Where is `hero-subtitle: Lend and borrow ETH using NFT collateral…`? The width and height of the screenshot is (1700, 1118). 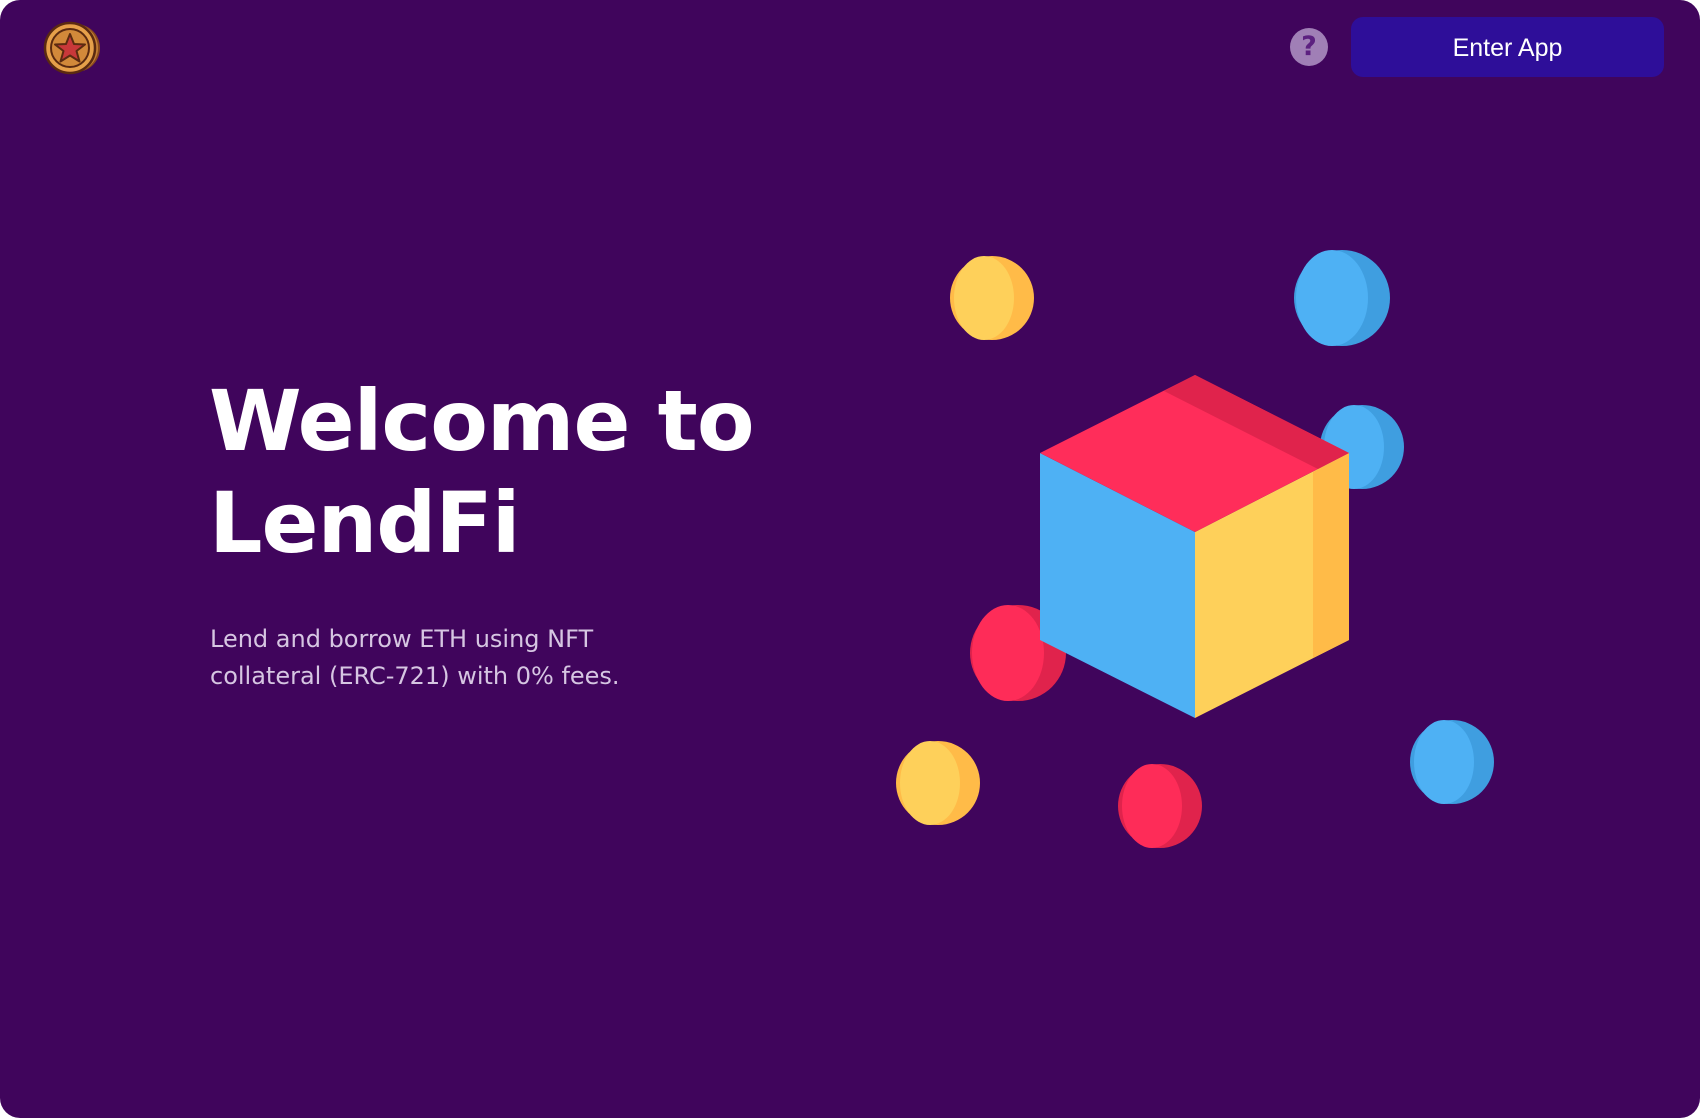 hero-subtitle: Lend and borrow ETH using NFT collateral… is located at coordinates (415, 657).